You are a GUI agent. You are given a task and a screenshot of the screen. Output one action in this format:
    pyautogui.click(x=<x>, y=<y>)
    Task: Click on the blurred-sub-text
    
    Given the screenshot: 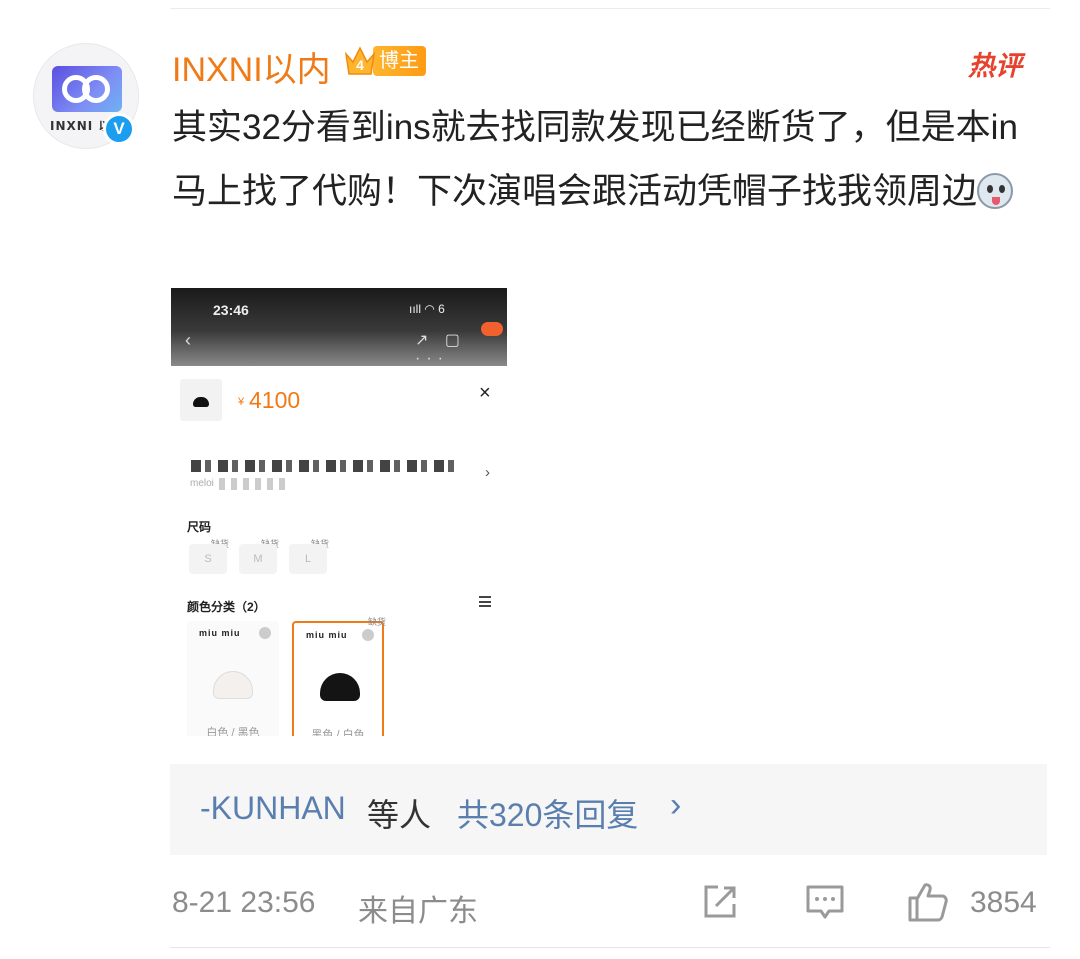 What is the action you would take?
    pyautogui.click(x=255, y=484)
    